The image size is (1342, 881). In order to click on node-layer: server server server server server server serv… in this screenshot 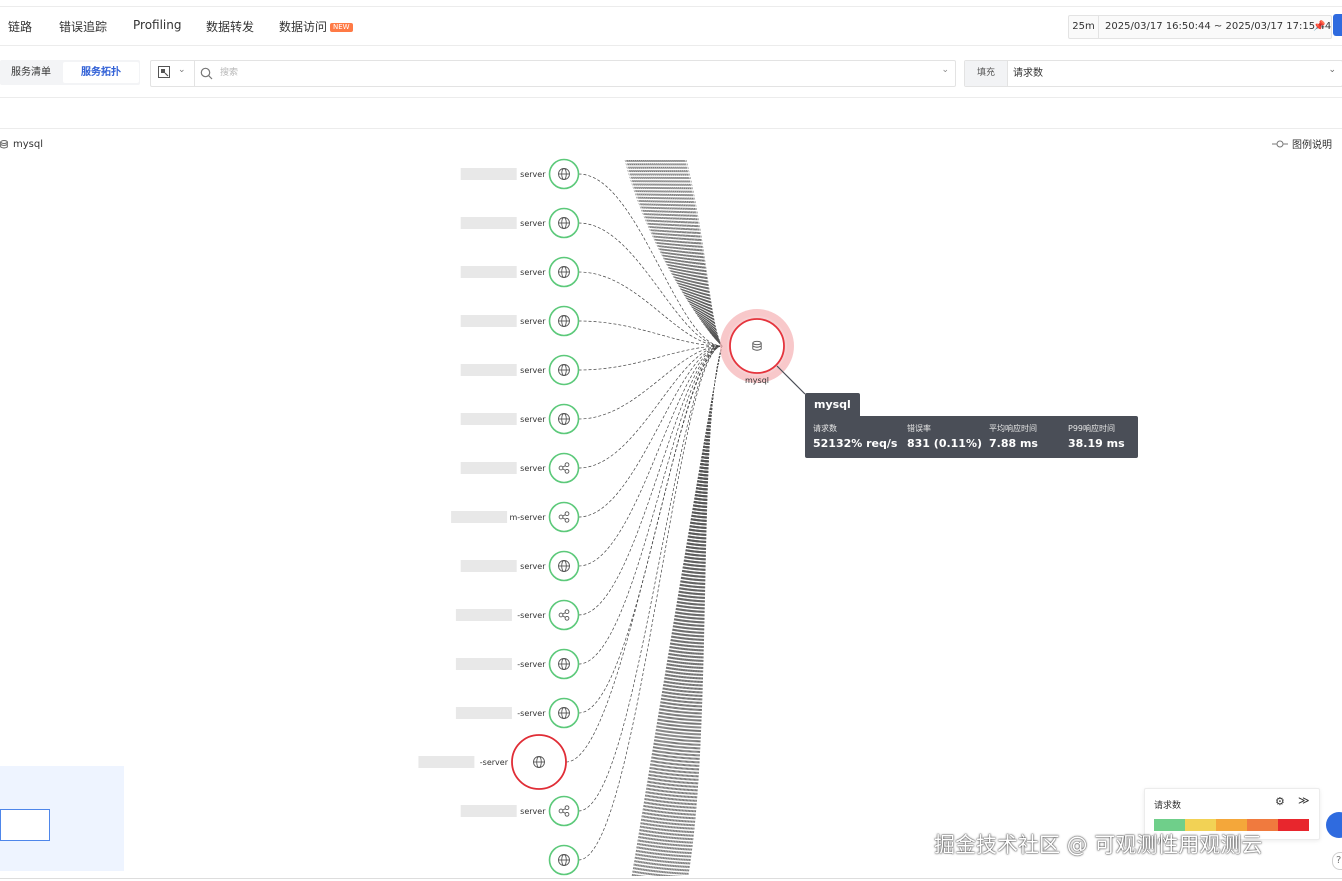, I will do `click(499, 517)`.